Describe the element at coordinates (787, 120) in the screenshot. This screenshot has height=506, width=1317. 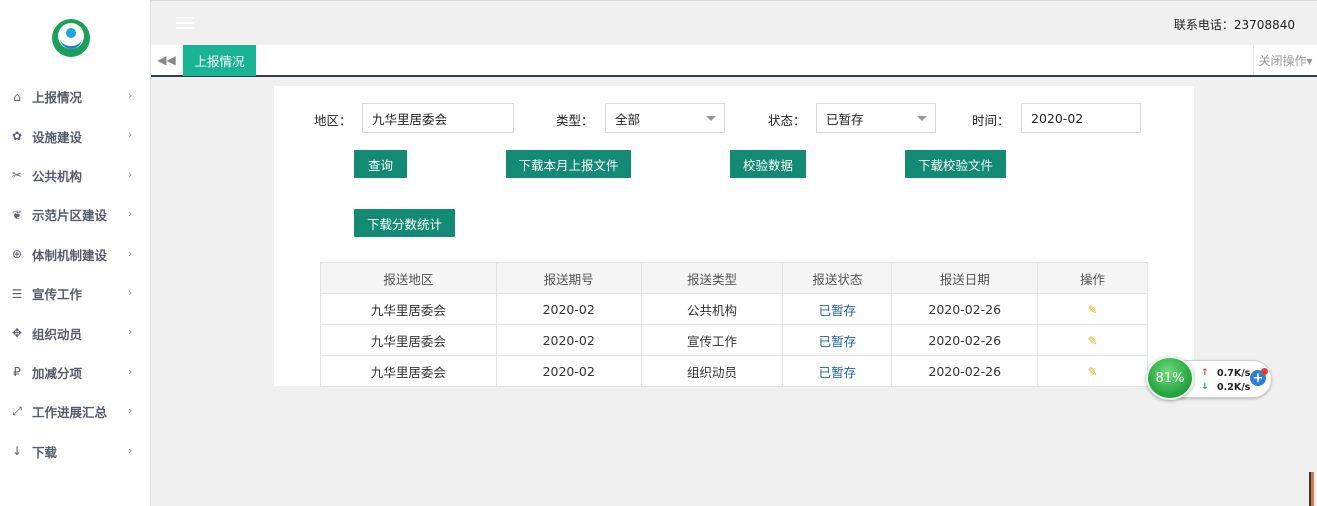
I see `status-label: 状态：` at that location.